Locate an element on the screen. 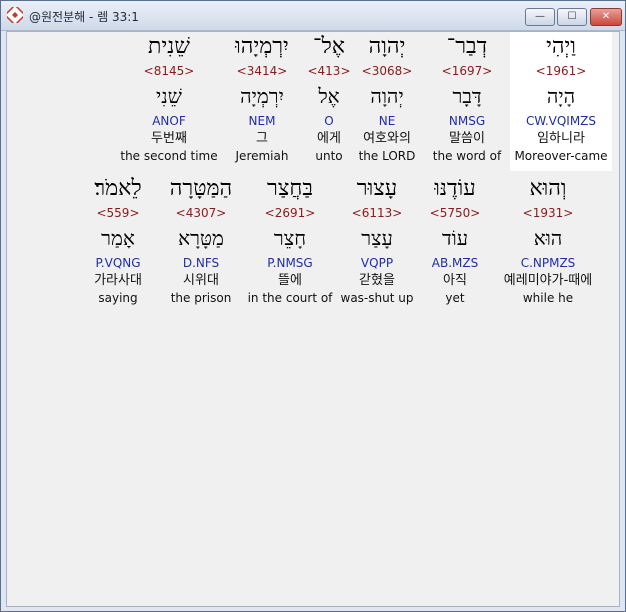 This screenshot has width=626, height=612. english-gloss: the word of is located at coordinates (467, 156).